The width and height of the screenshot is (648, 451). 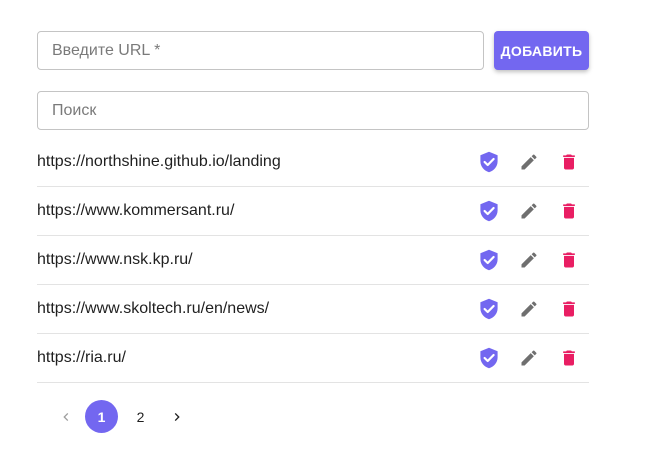 I want to click on search-input, so click(x=313, y=110).